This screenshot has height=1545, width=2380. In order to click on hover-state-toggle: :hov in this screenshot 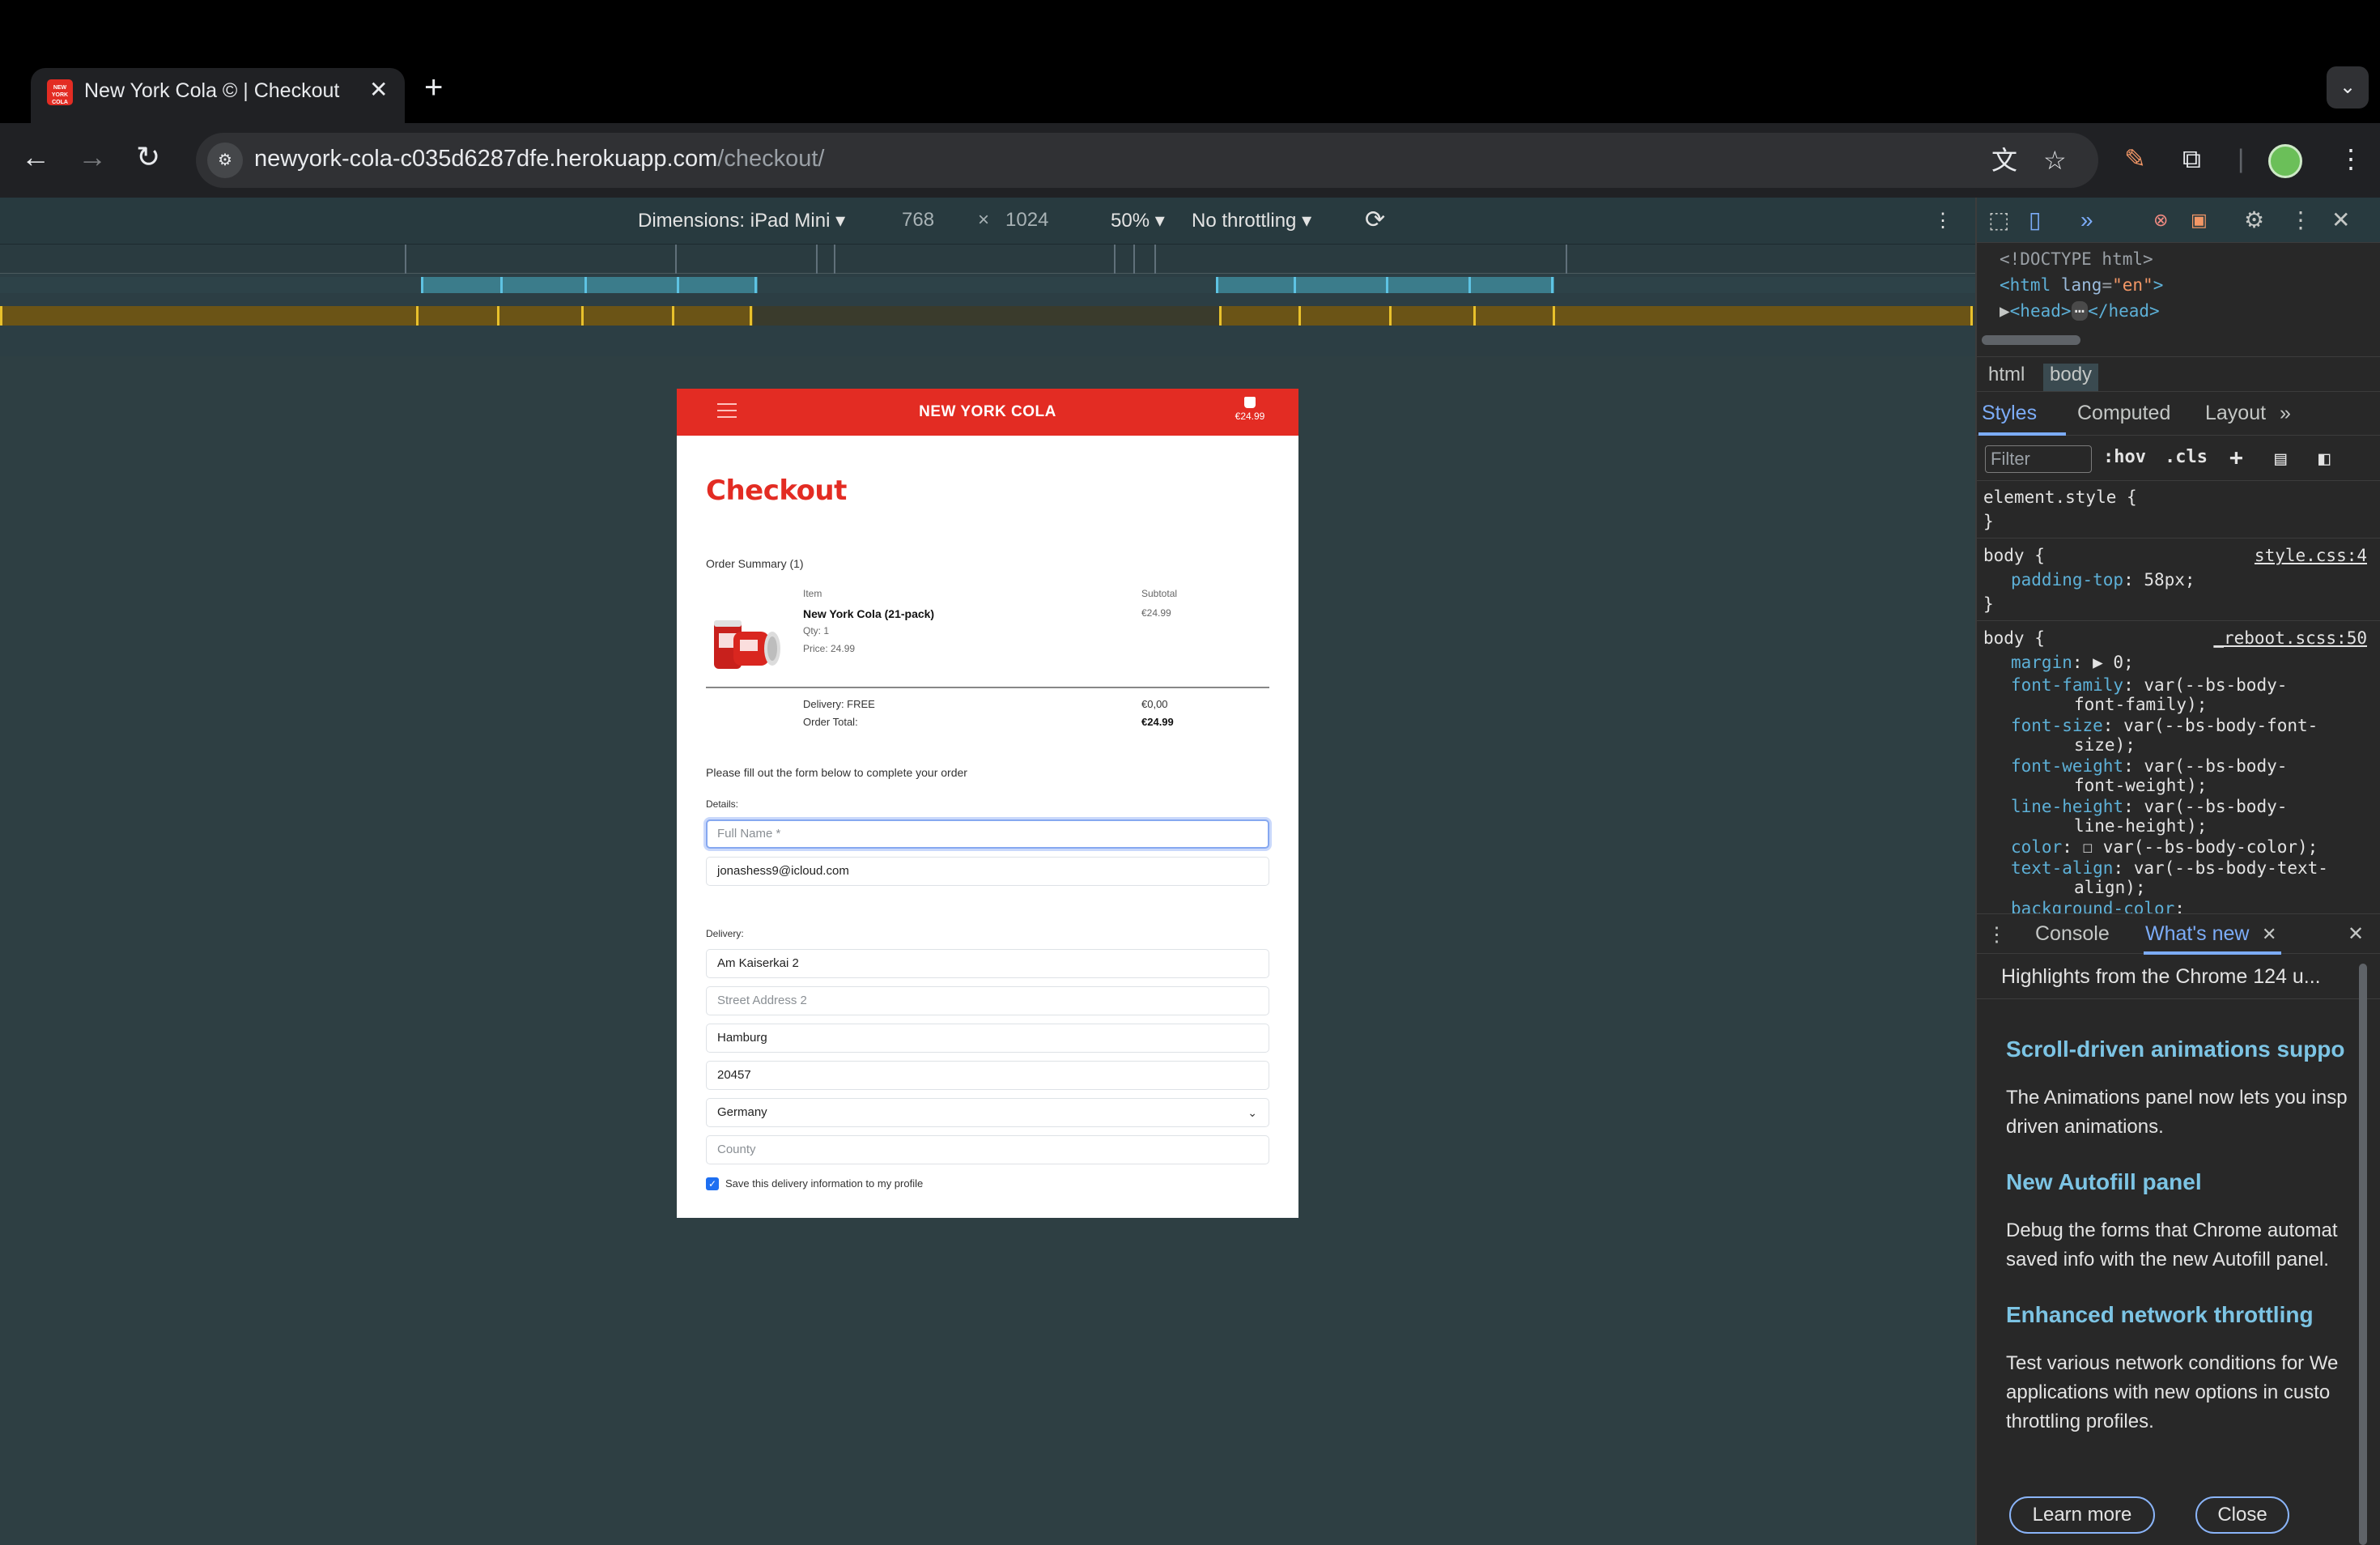, I will do `click(2124, 457)`.